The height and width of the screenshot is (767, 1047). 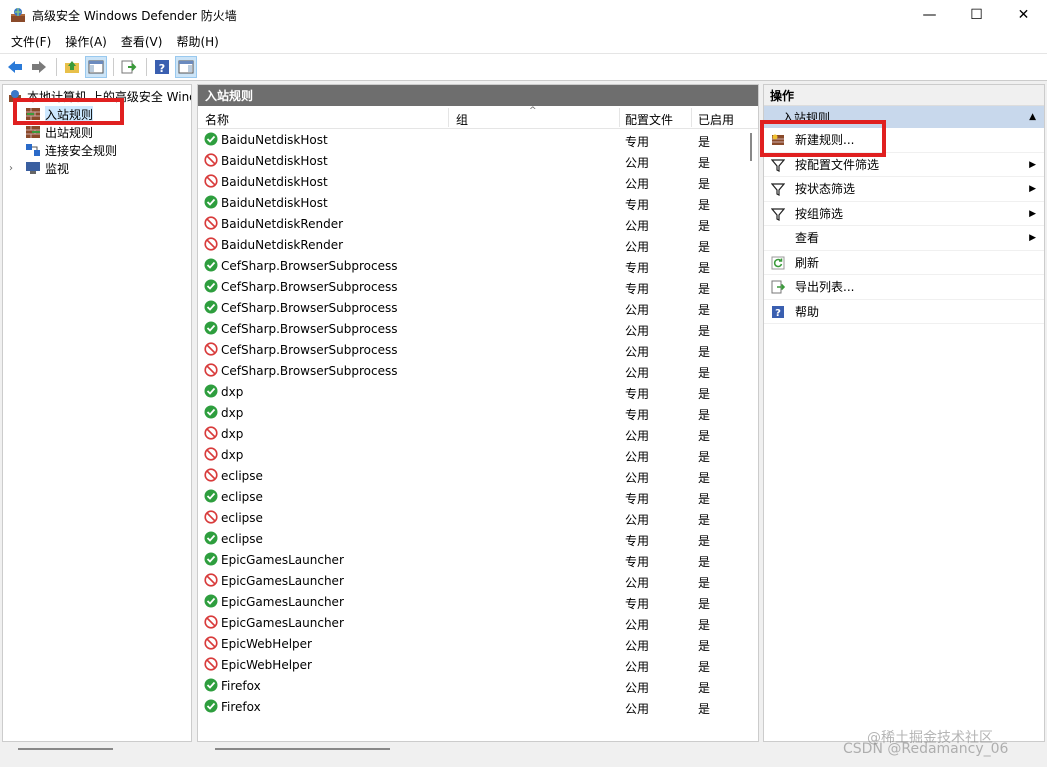 What do you see at coordinates (478, 749) in the screenshot?
I see `center-horizontal-scrollbar` at bounding box center [478, 749].